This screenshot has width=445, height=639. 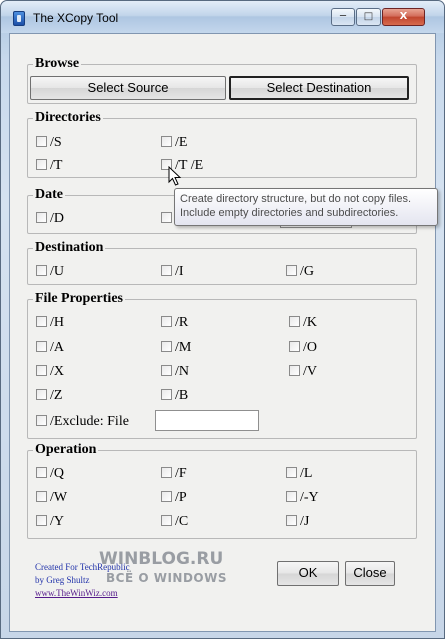 I want to click on checkbox-label: /L, so click(x=306, y=473).